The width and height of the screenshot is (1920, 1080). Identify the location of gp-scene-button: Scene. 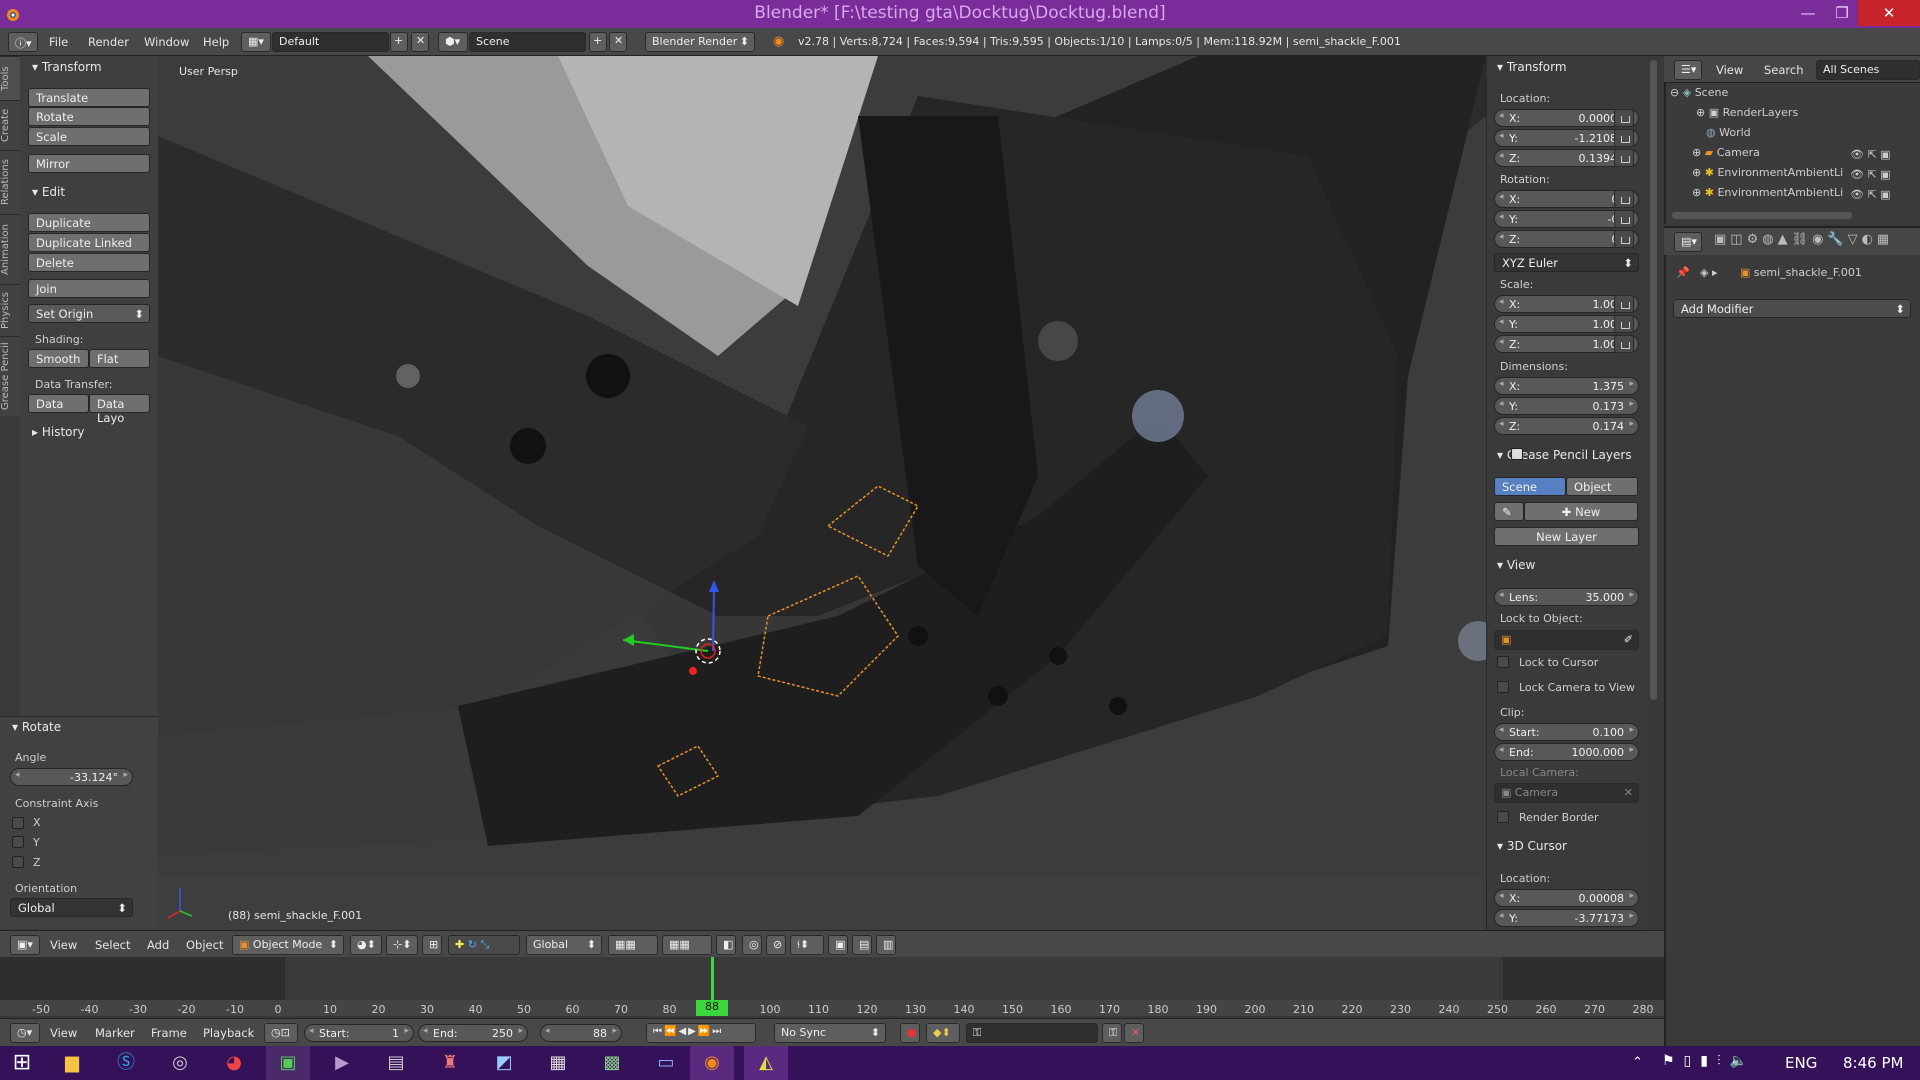
(1530, 486).